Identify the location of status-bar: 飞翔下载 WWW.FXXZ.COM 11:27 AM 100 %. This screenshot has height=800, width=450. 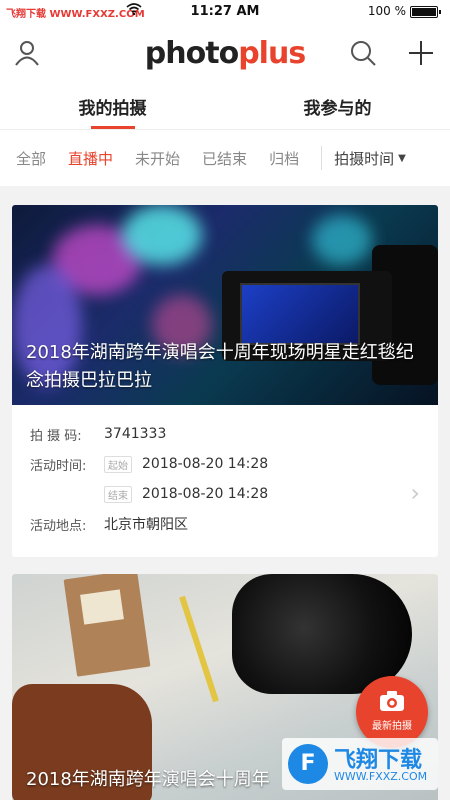
(225, 12).